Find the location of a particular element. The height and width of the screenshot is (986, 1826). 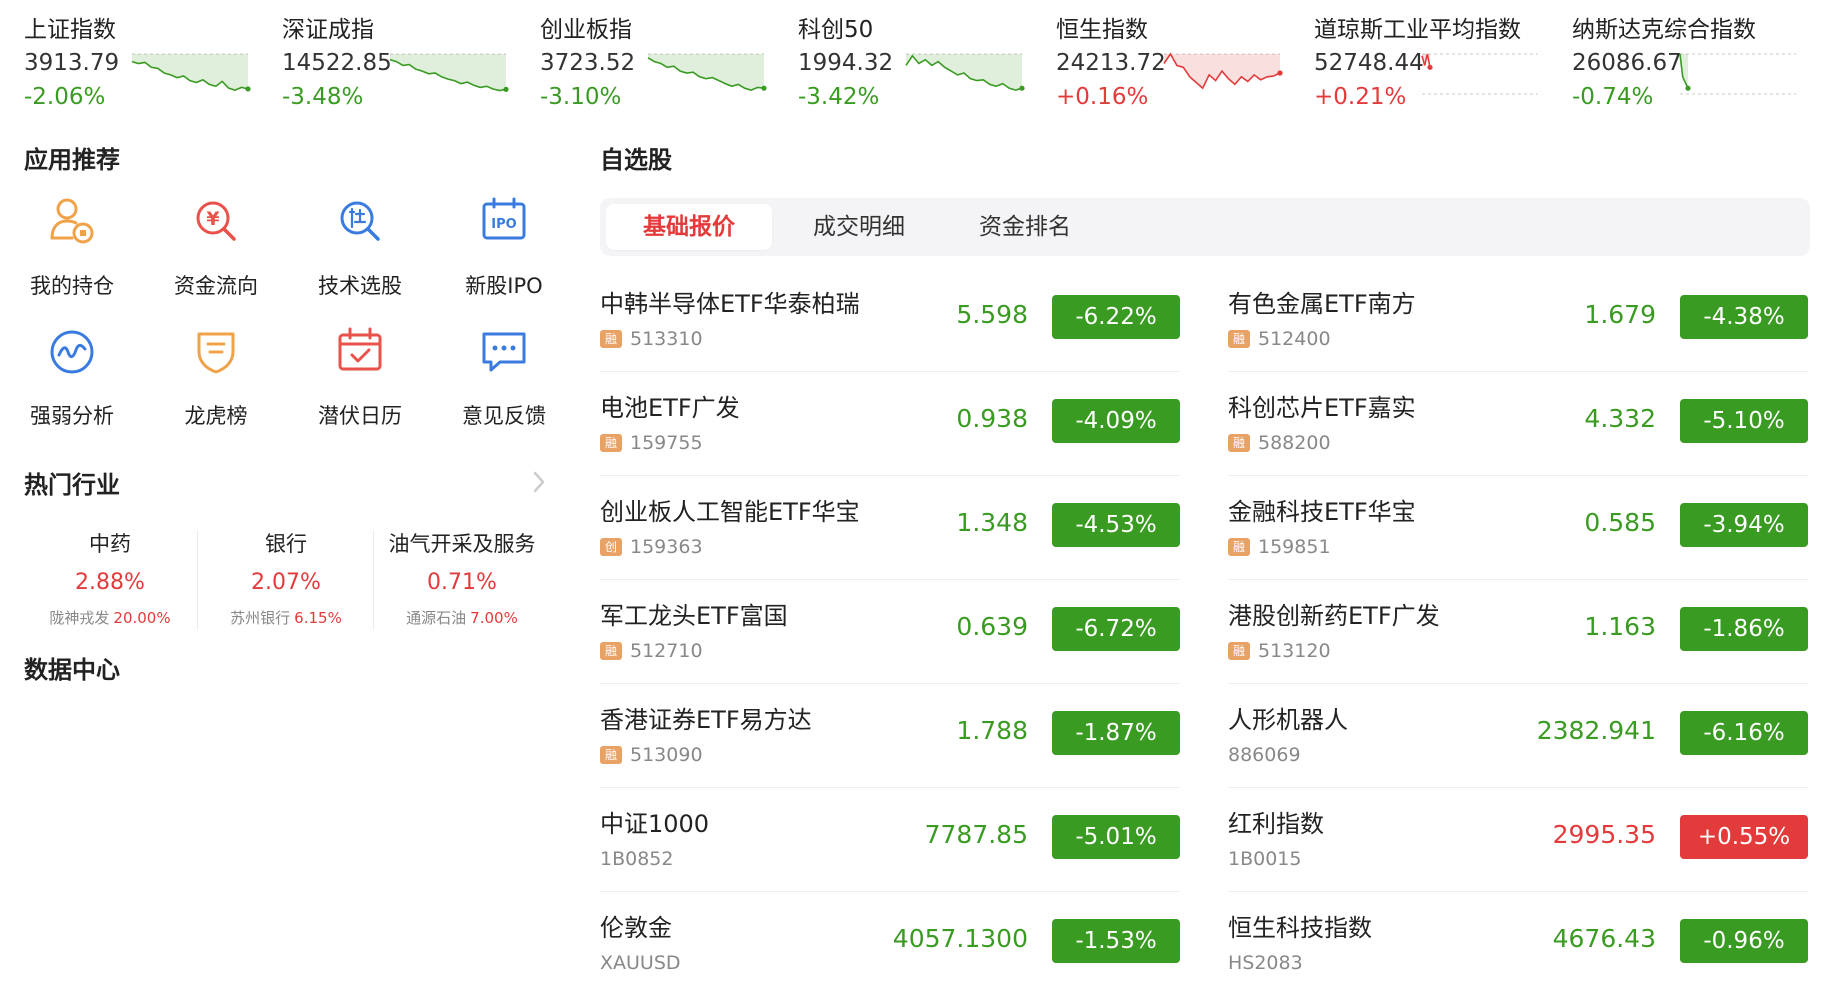

leader-name: 通源石油 is located at coordinates (436, 618).